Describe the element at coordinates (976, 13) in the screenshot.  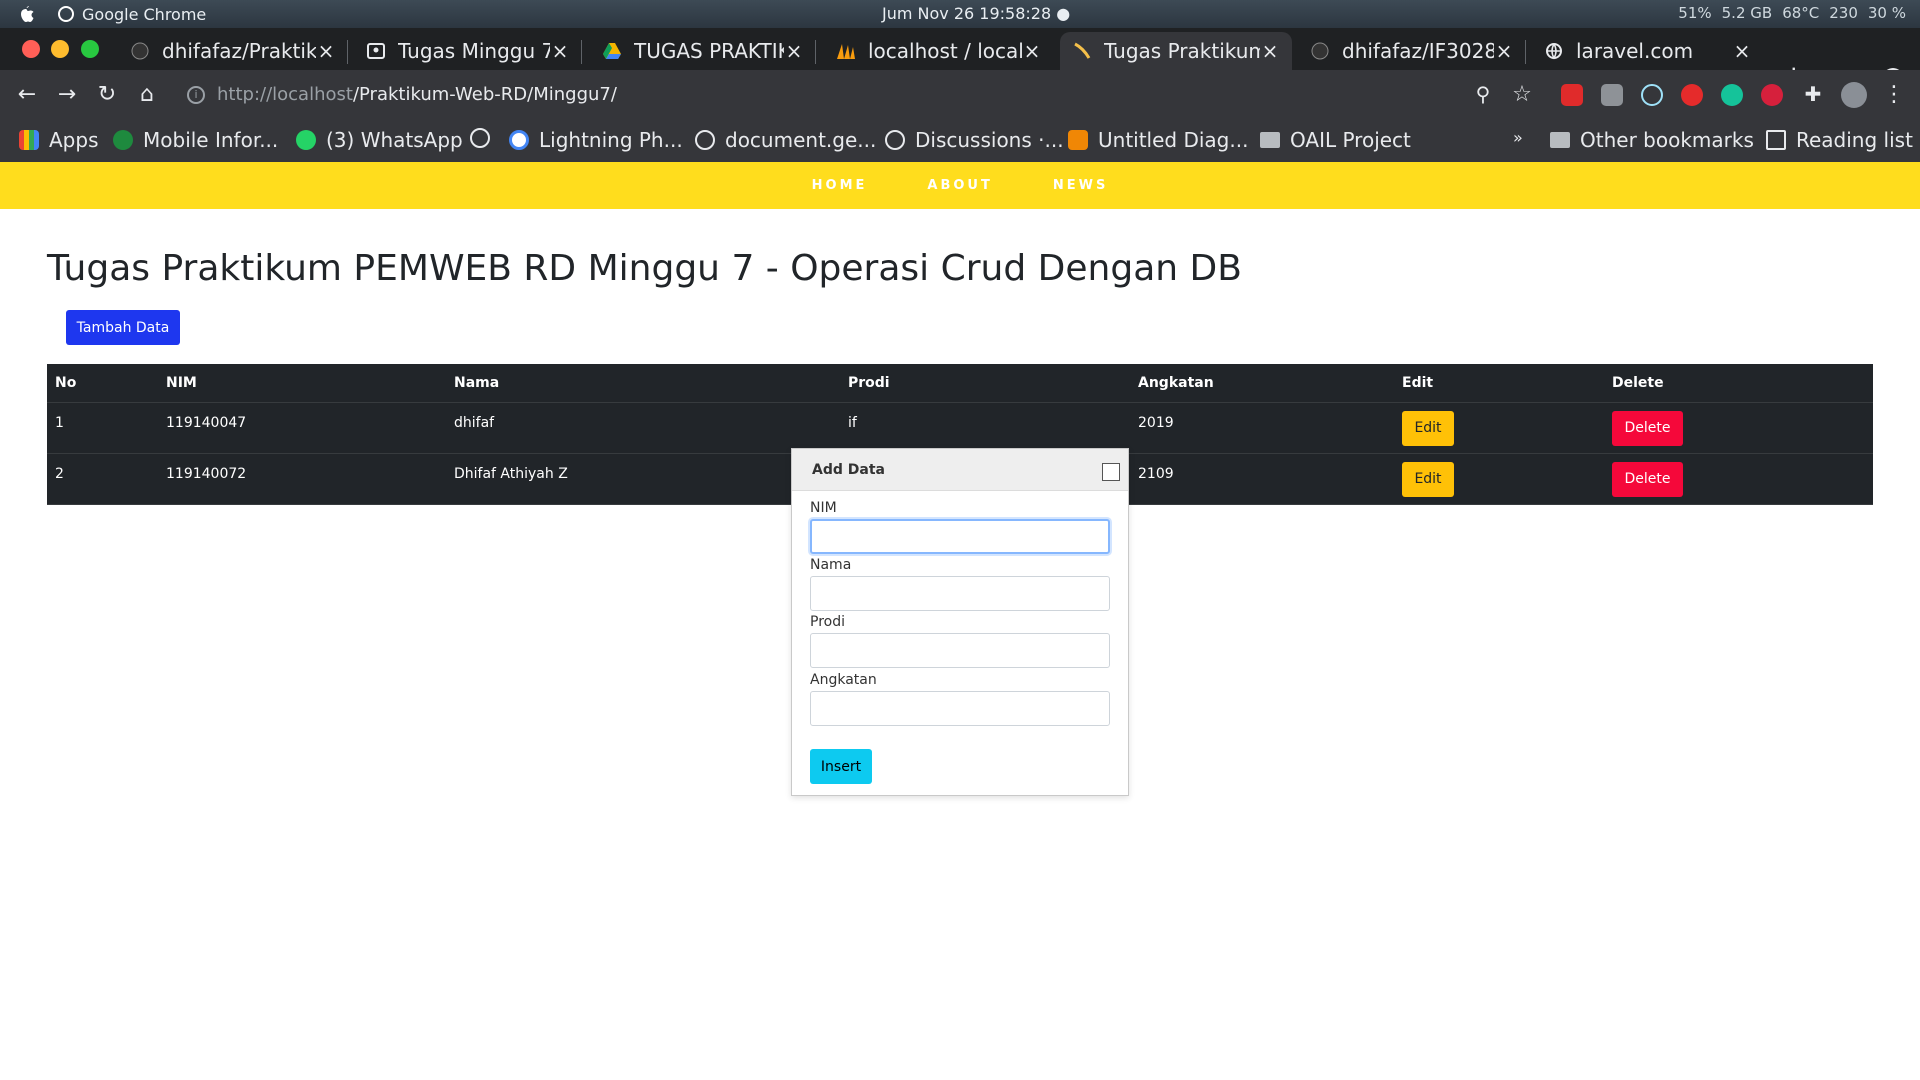
I see `clock: Jum Nov 26 19:58:28 ●` at that location.